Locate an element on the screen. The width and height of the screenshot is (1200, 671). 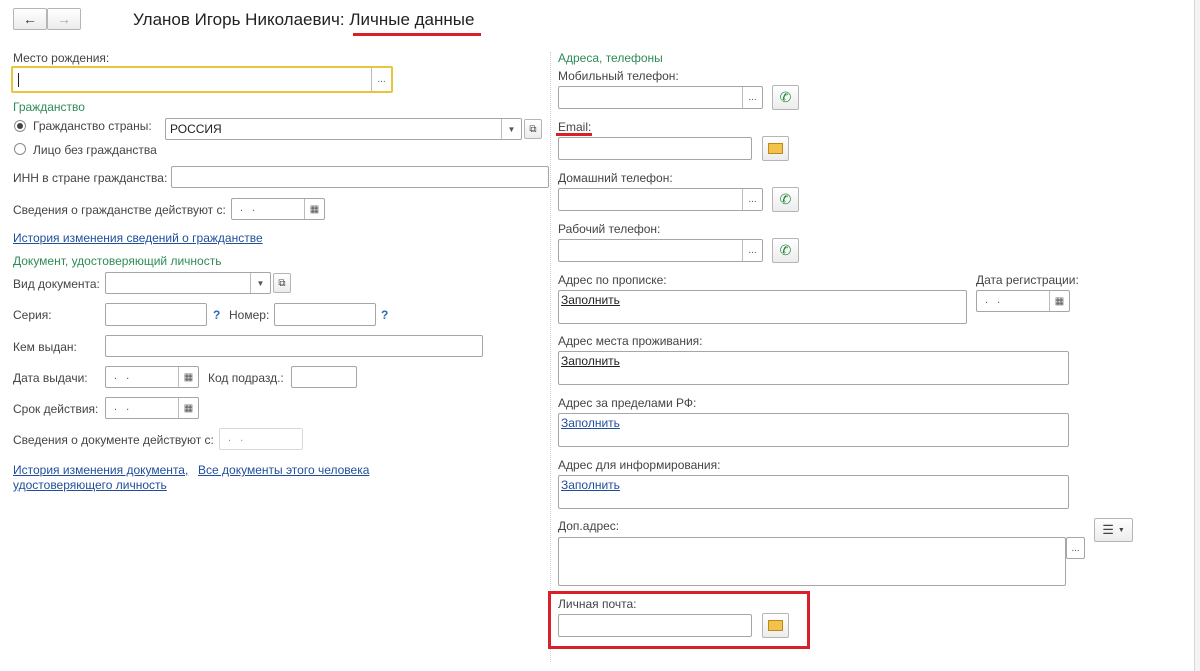
hamburger-menu-icon: ☰ is located at coordinates (1108, 529).